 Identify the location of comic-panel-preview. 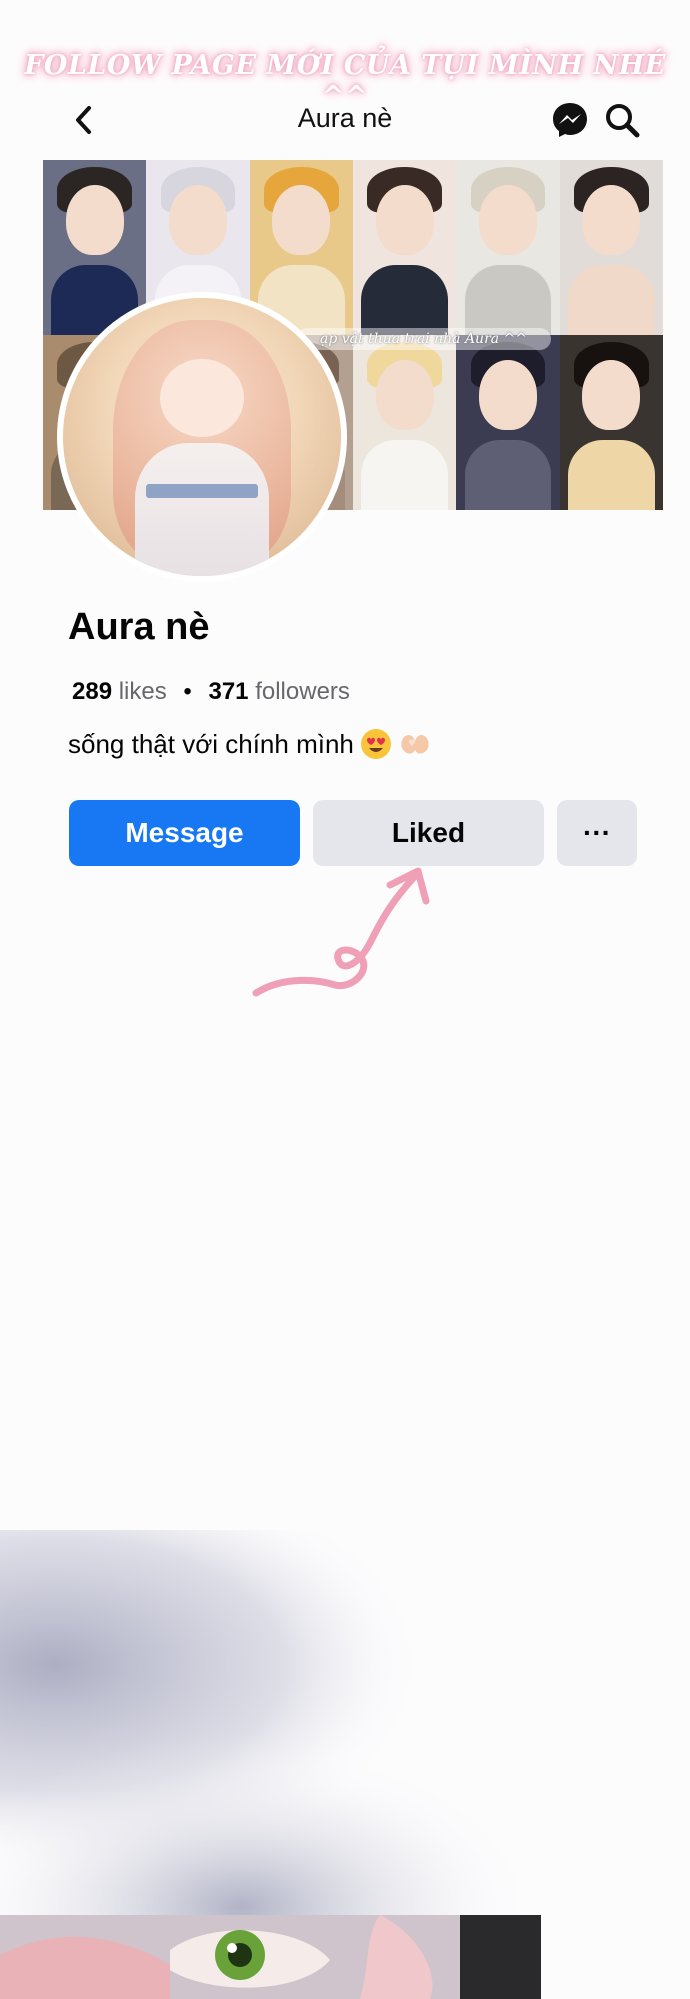
(270, 1957).